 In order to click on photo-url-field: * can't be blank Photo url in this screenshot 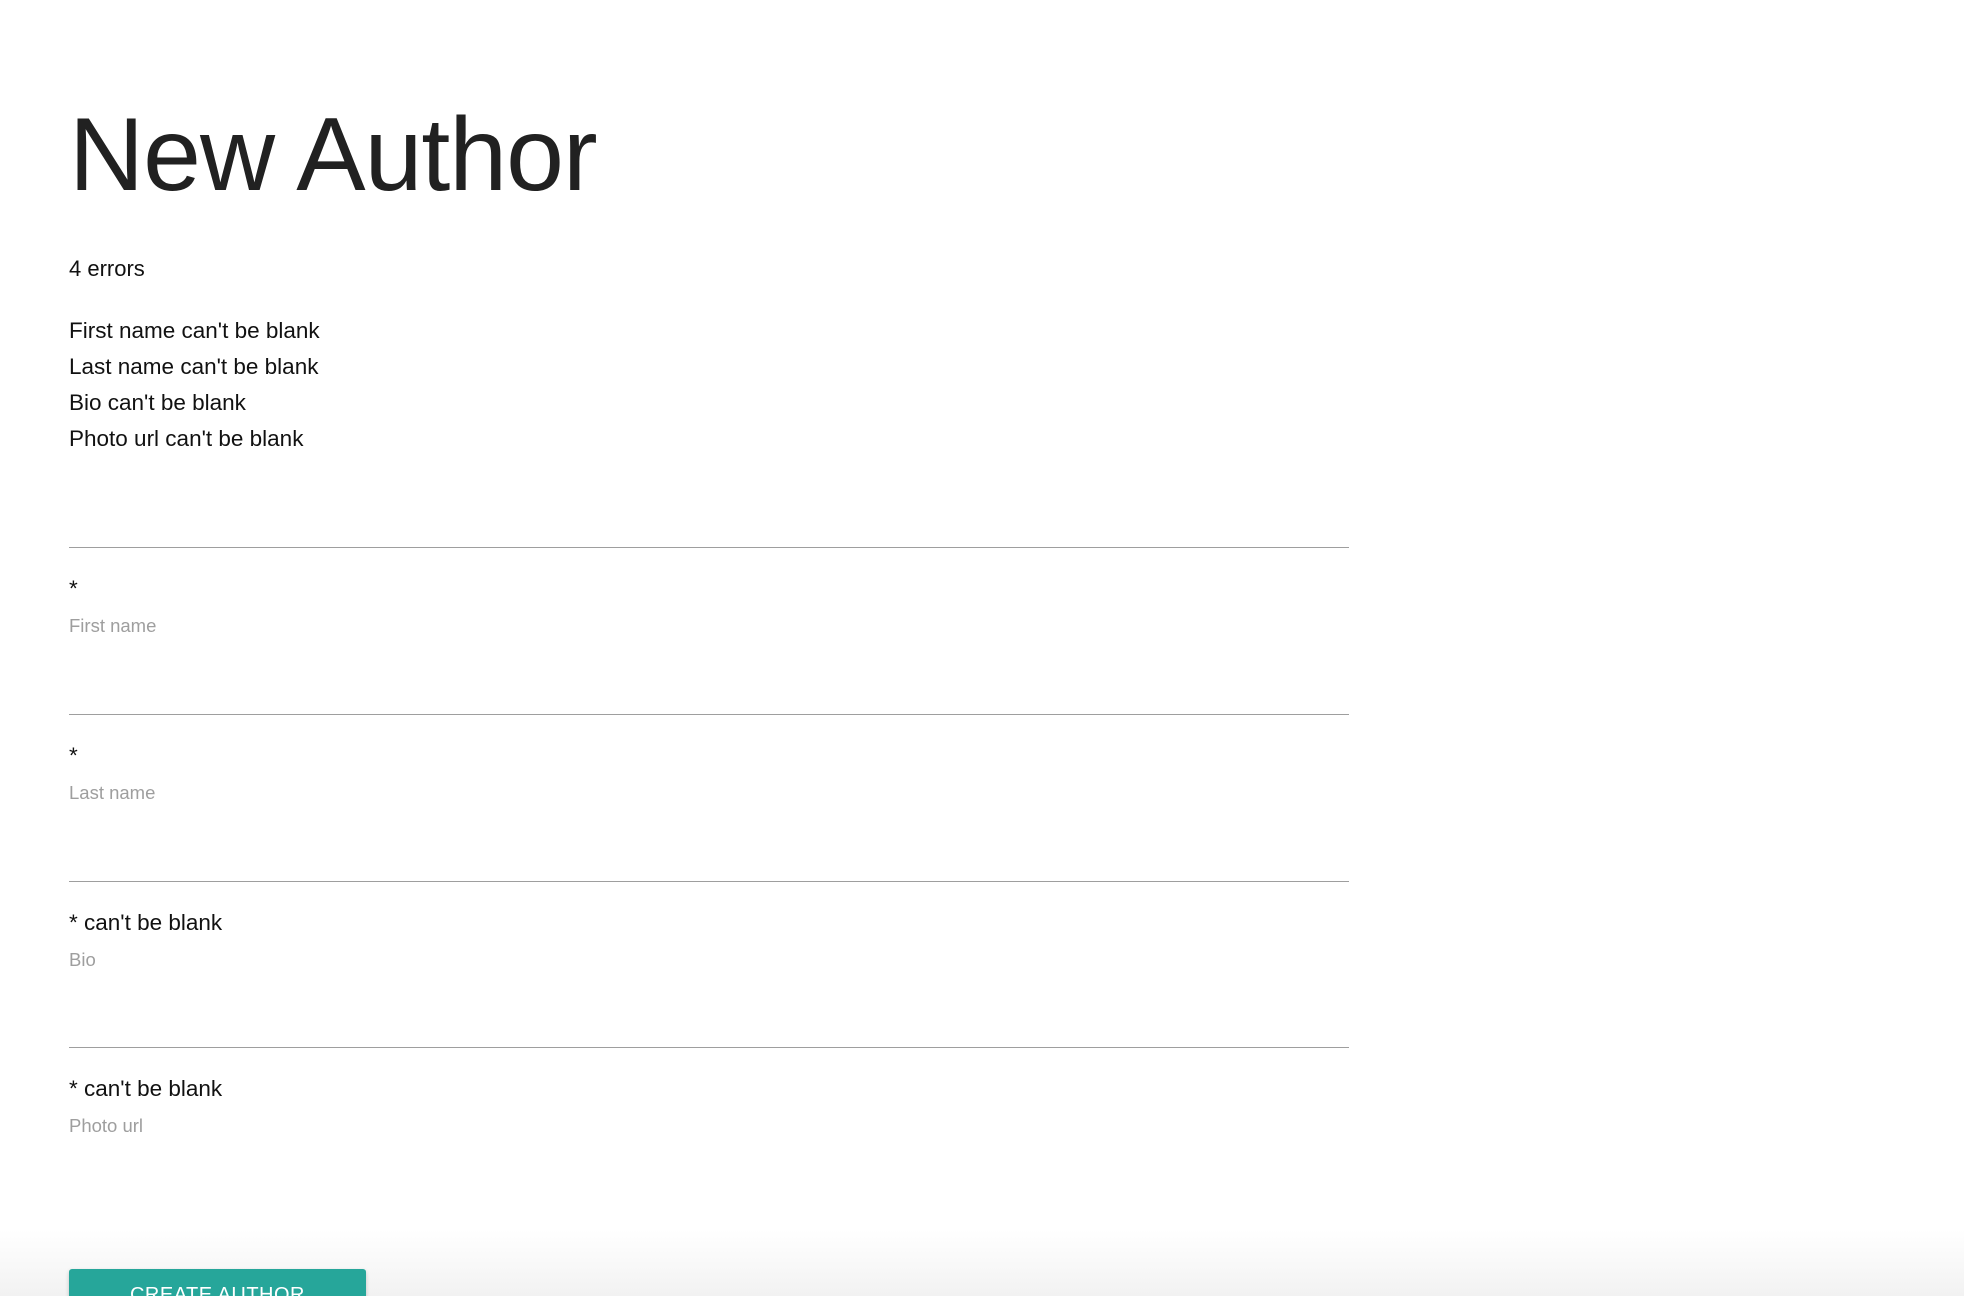, I will do `click(709, 1083)`.